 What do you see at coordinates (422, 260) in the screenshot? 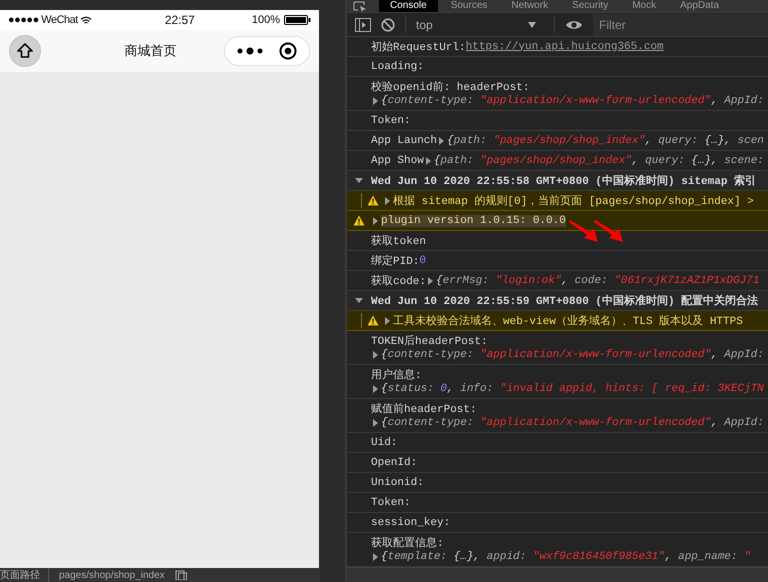
I see `log-value: 0` at bounding box center [422, 260].